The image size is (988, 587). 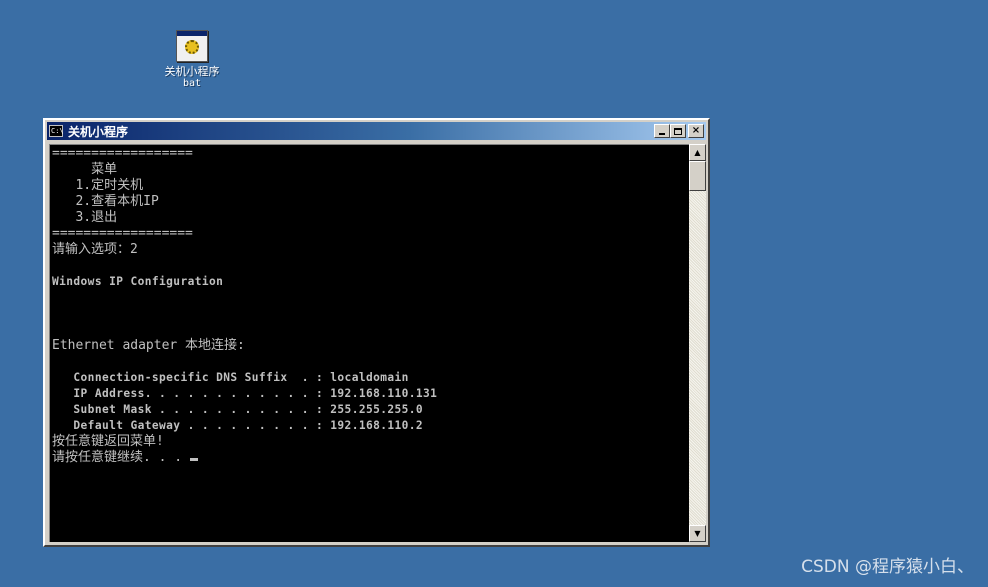 What do you see at coordinates (108, 441) in the screenshot?
I see `console-line: 按任意键返回菜单!` at bounding box center [108, 441].